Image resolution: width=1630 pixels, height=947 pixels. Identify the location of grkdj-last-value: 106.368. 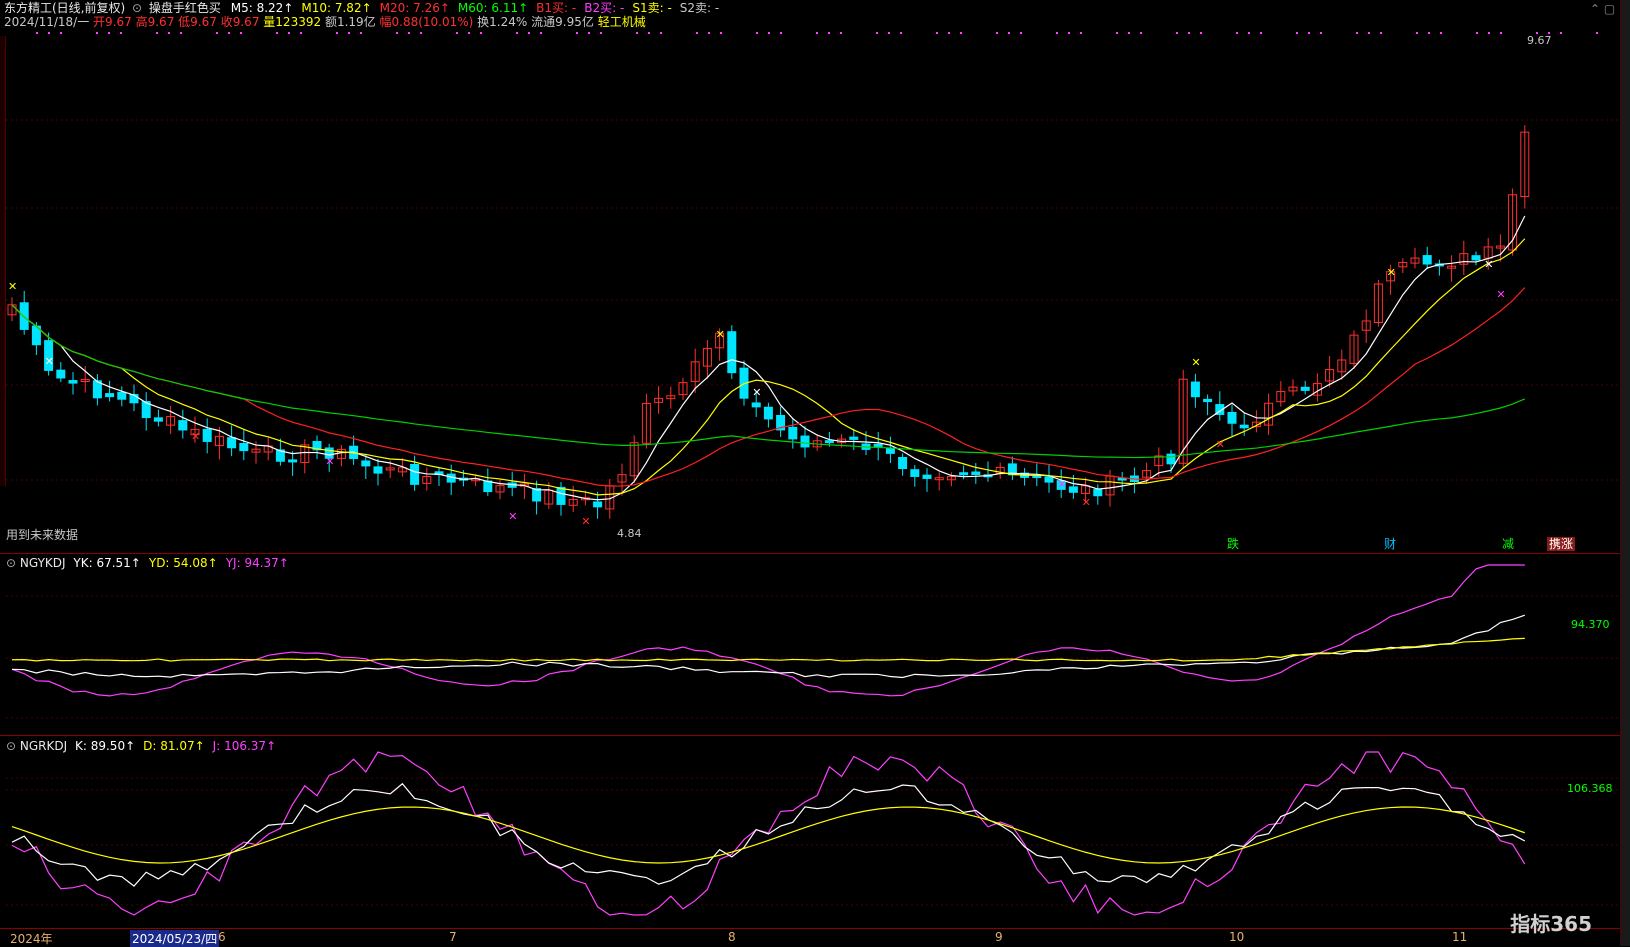
(1590, 788).